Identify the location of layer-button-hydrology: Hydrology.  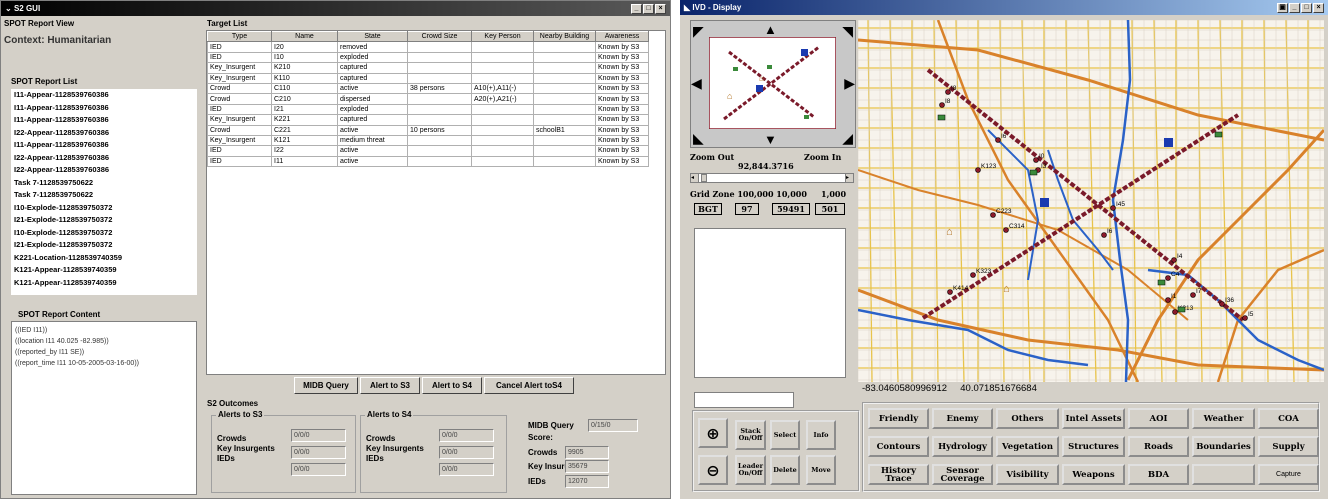
(962, 446).